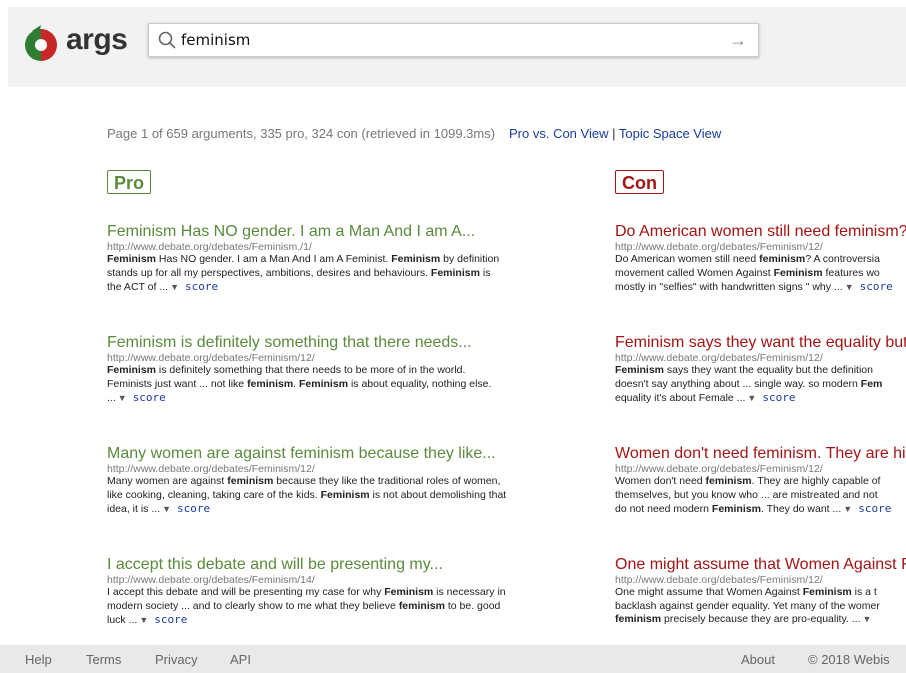 The image size is (906, 673). Describe the element at coordinates (41, 43) in the screenshot. I see `args-logo-icon` at that location.